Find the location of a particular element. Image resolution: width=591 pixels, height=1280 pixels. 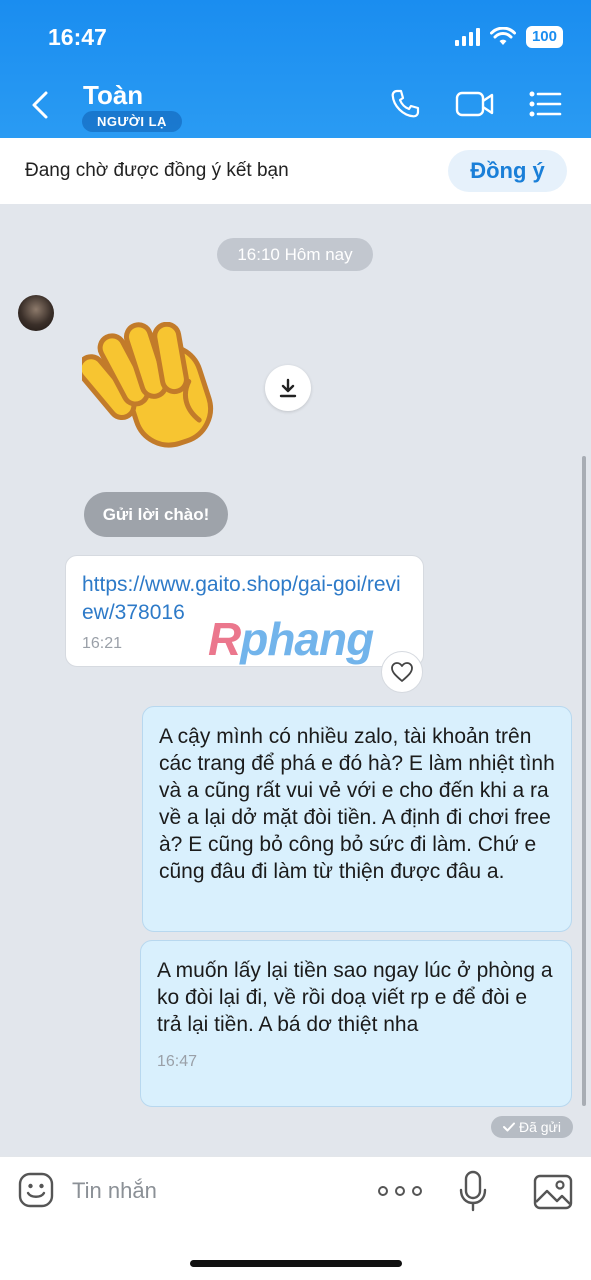

watermark-part: R is located at coordinates (224, 639).